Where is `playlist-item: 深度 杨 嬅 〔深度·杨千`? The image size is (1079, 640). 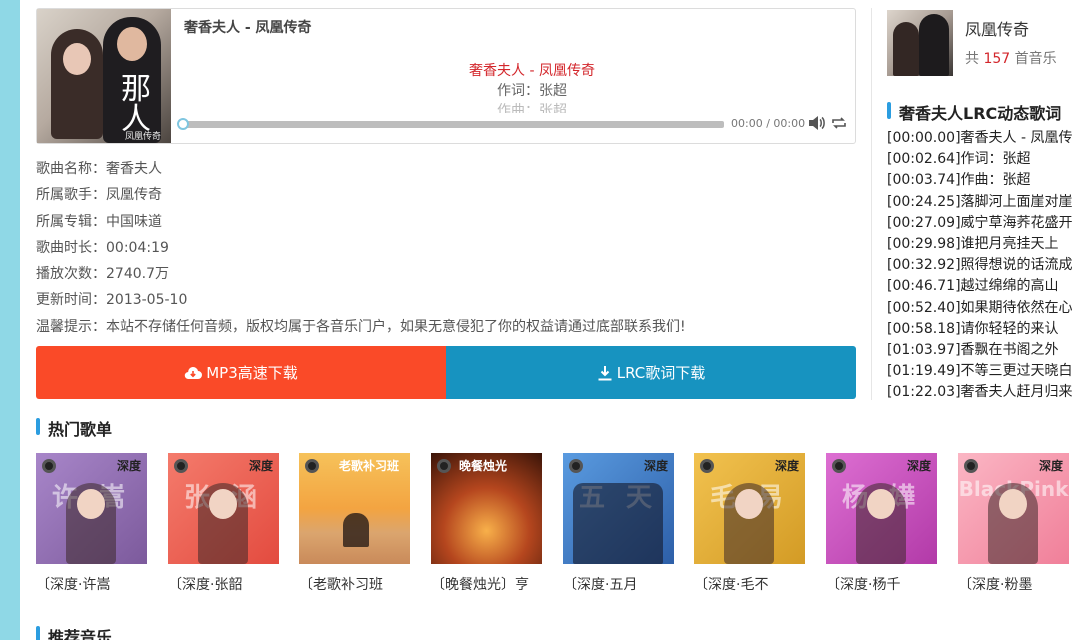
playlist-item: 深度 杨 嬅 〔深度·杨千 is located at coordinates (881, 523).